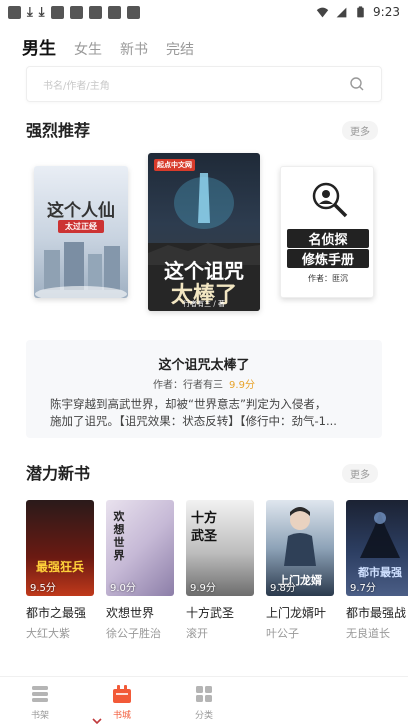 The width and height of the screenshot is (408, 726). I want to click on book-author: 无良道长, so click(368, 633).